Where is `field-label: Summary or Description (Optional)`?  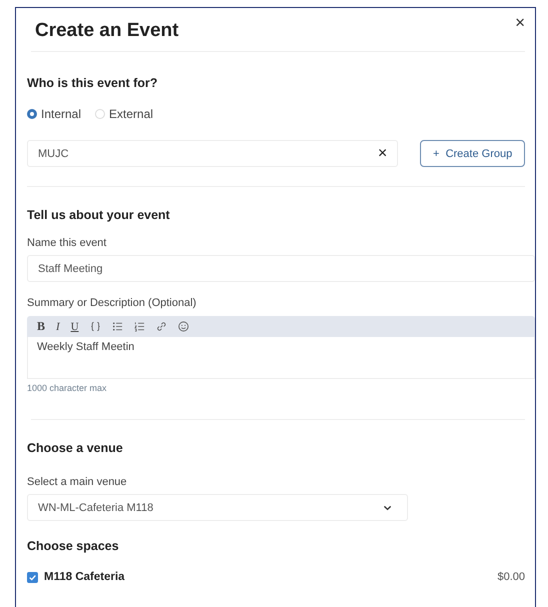
field-label: Summary or Description (Optional) is located at coordinates (112, 303).